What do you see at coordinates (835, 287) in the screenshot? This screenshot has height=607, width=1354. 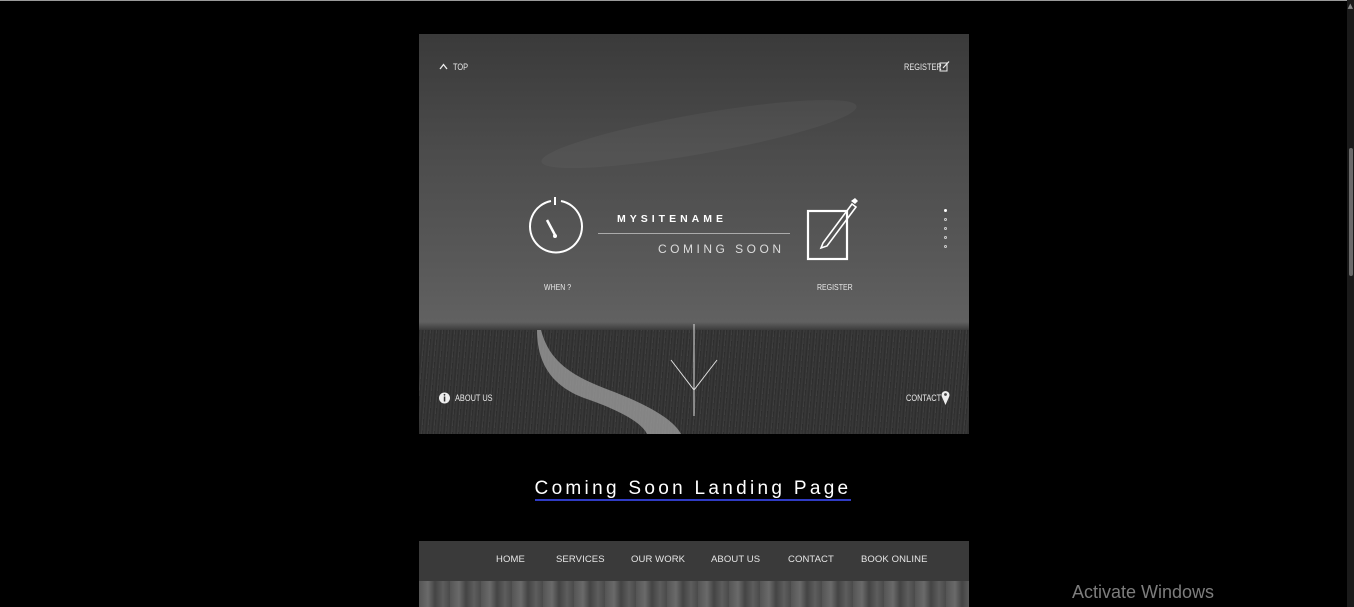 I see `register-label: REGISTER` at bounding box center [835, 287].